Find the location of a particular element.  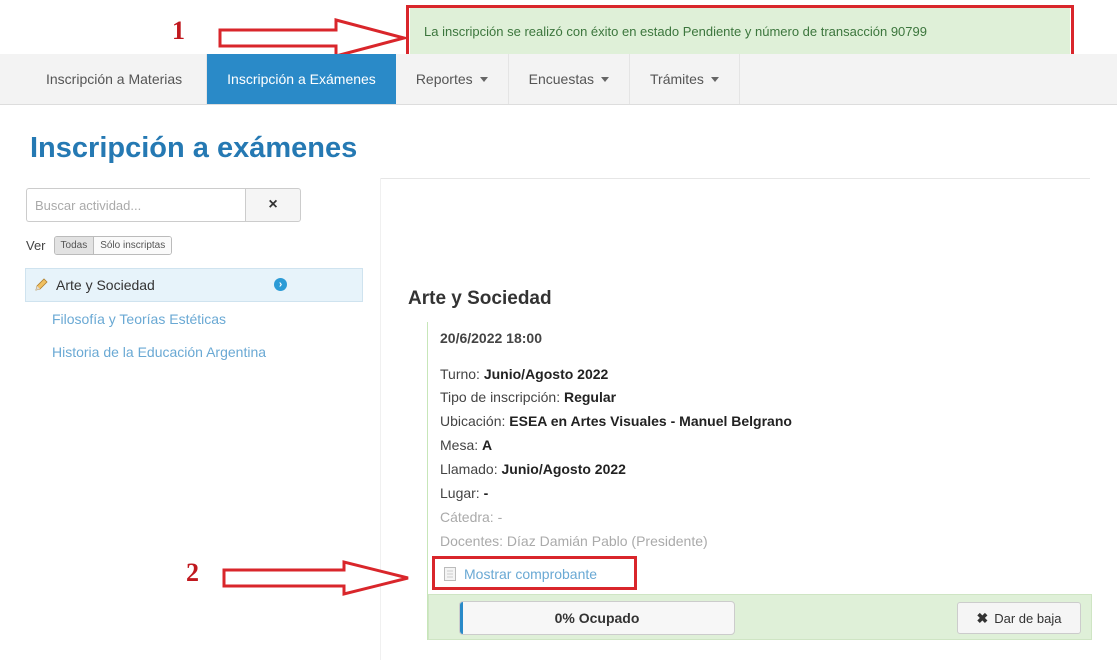

page-title: Inscripción a exámenes is located at coordinates (194, 148).